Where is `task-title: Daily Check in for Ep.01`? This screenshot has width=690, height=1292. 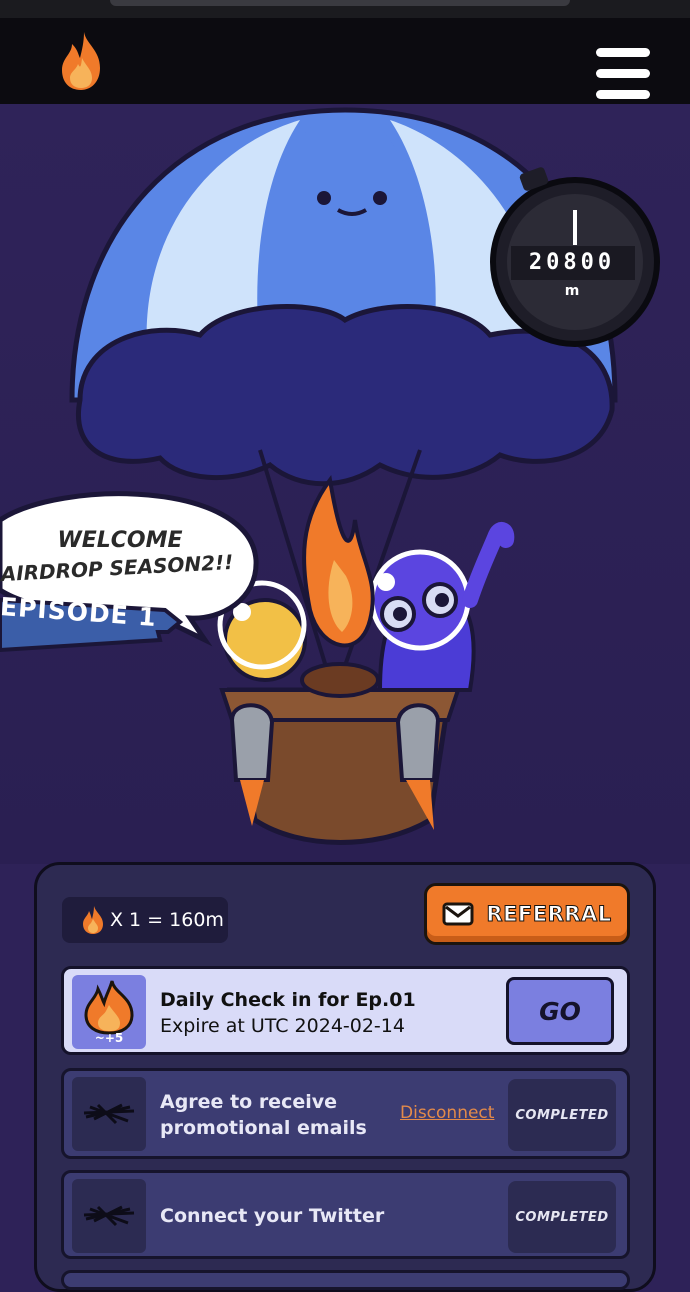
task-title: Daily Check in for Ep.01 is located at coordinates (288, 1000).